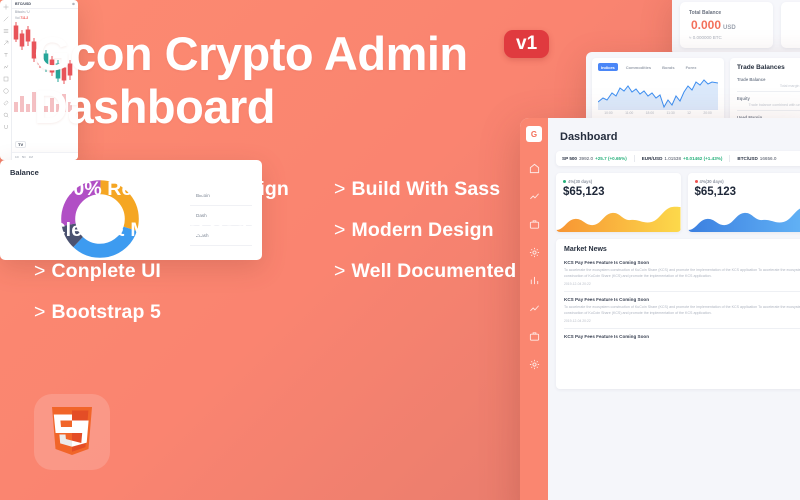  What do you see at coordinates (768, 158) in the screenshot?
I see `ticker-price: 16656.0` at bounding box center [768, 158].